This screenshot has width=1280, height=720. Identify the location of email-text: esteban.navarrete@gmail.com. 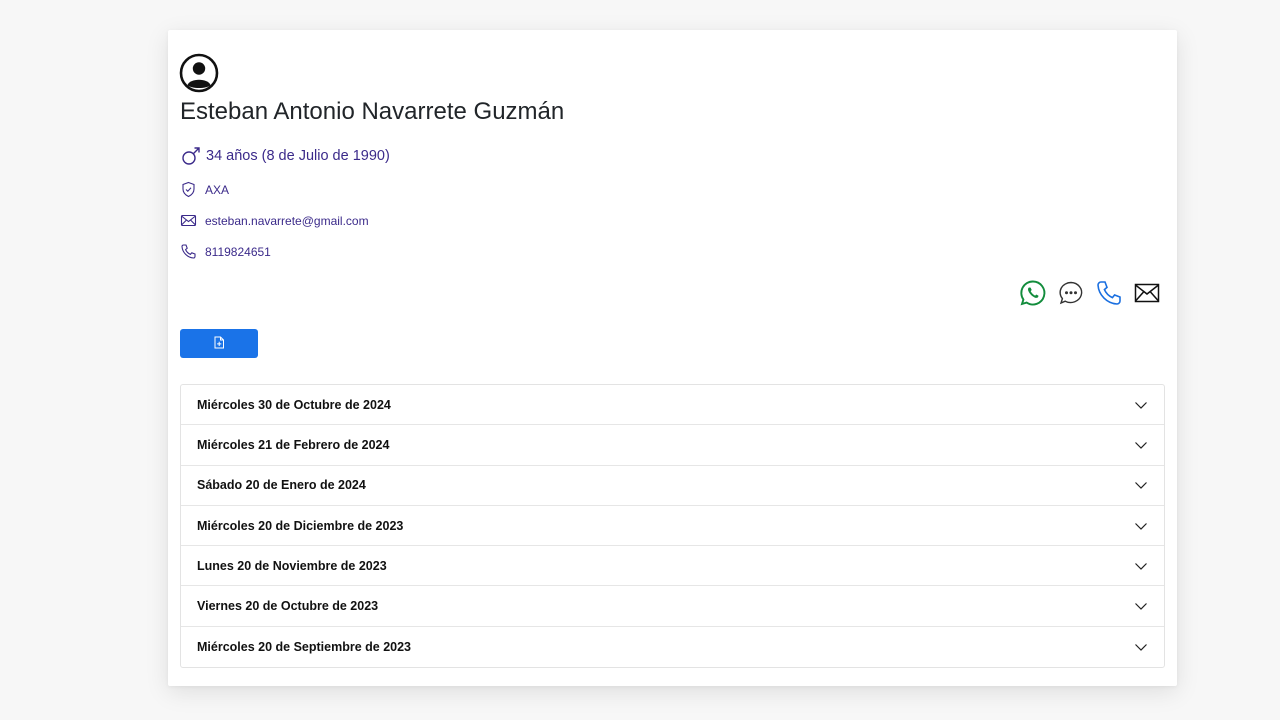
(287, 220).